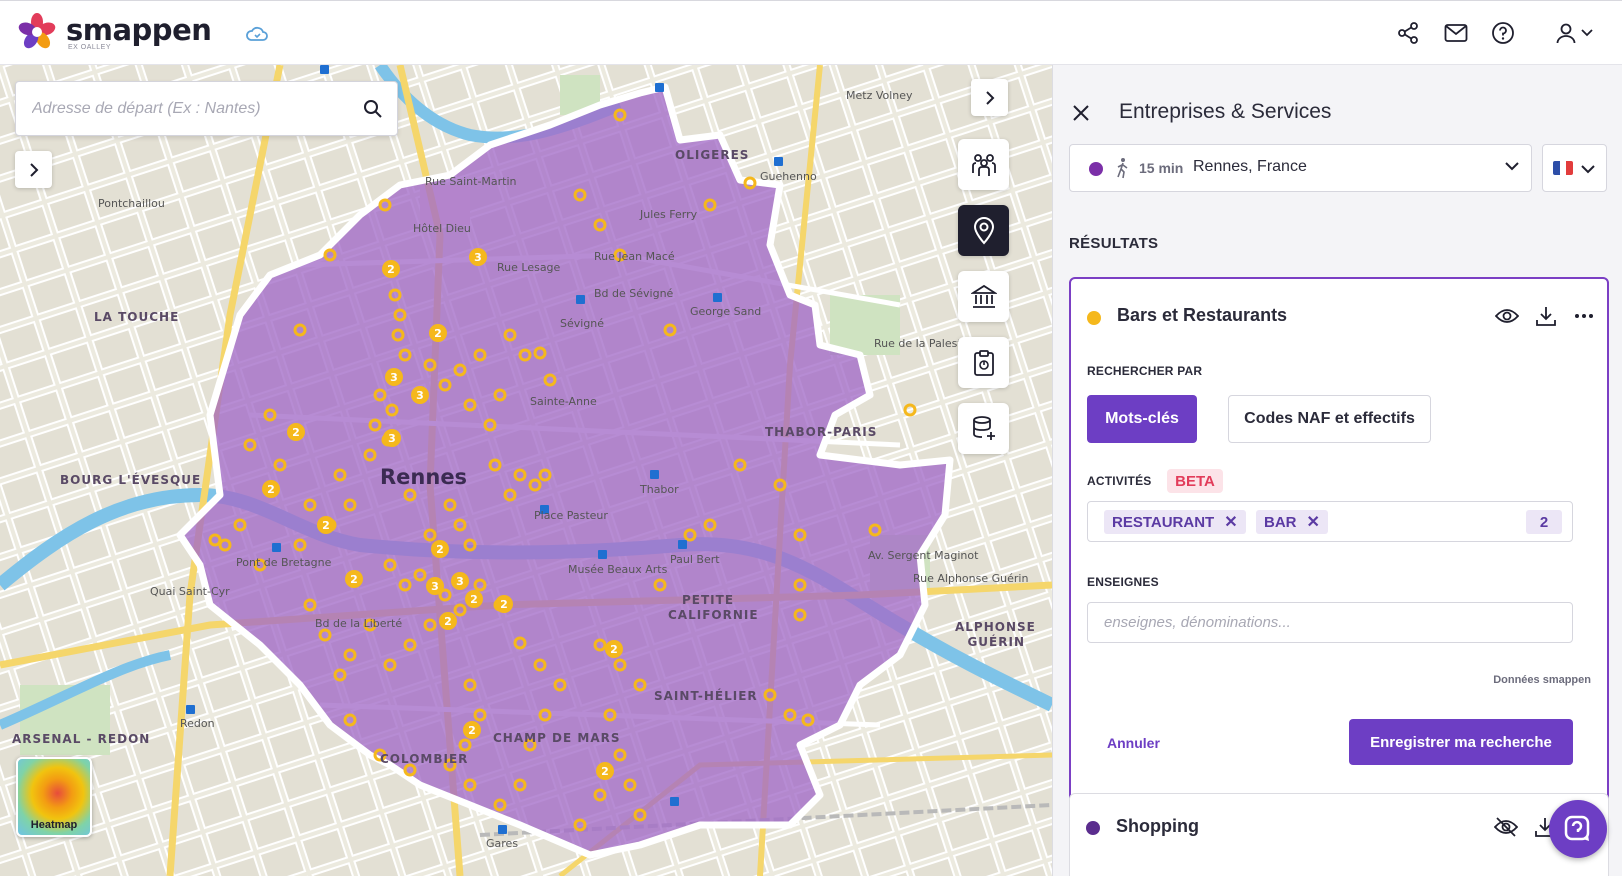  What do you see at coordinates (1081, 113) in the screenshot?
I see `close-icon` at bounding box center [1081, 113].